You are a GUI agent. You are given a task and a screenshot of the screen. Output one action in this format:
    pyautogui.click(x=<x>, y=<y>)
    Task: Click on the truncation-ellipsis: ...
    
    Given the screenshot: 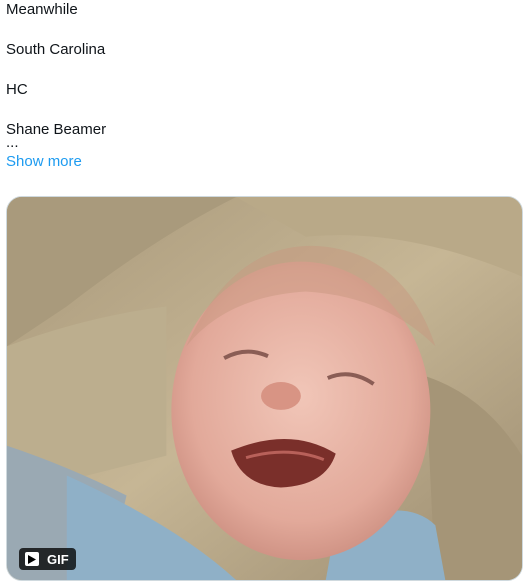 What is the action you would take?
    pyautogui.click(x=12, y=142)
    